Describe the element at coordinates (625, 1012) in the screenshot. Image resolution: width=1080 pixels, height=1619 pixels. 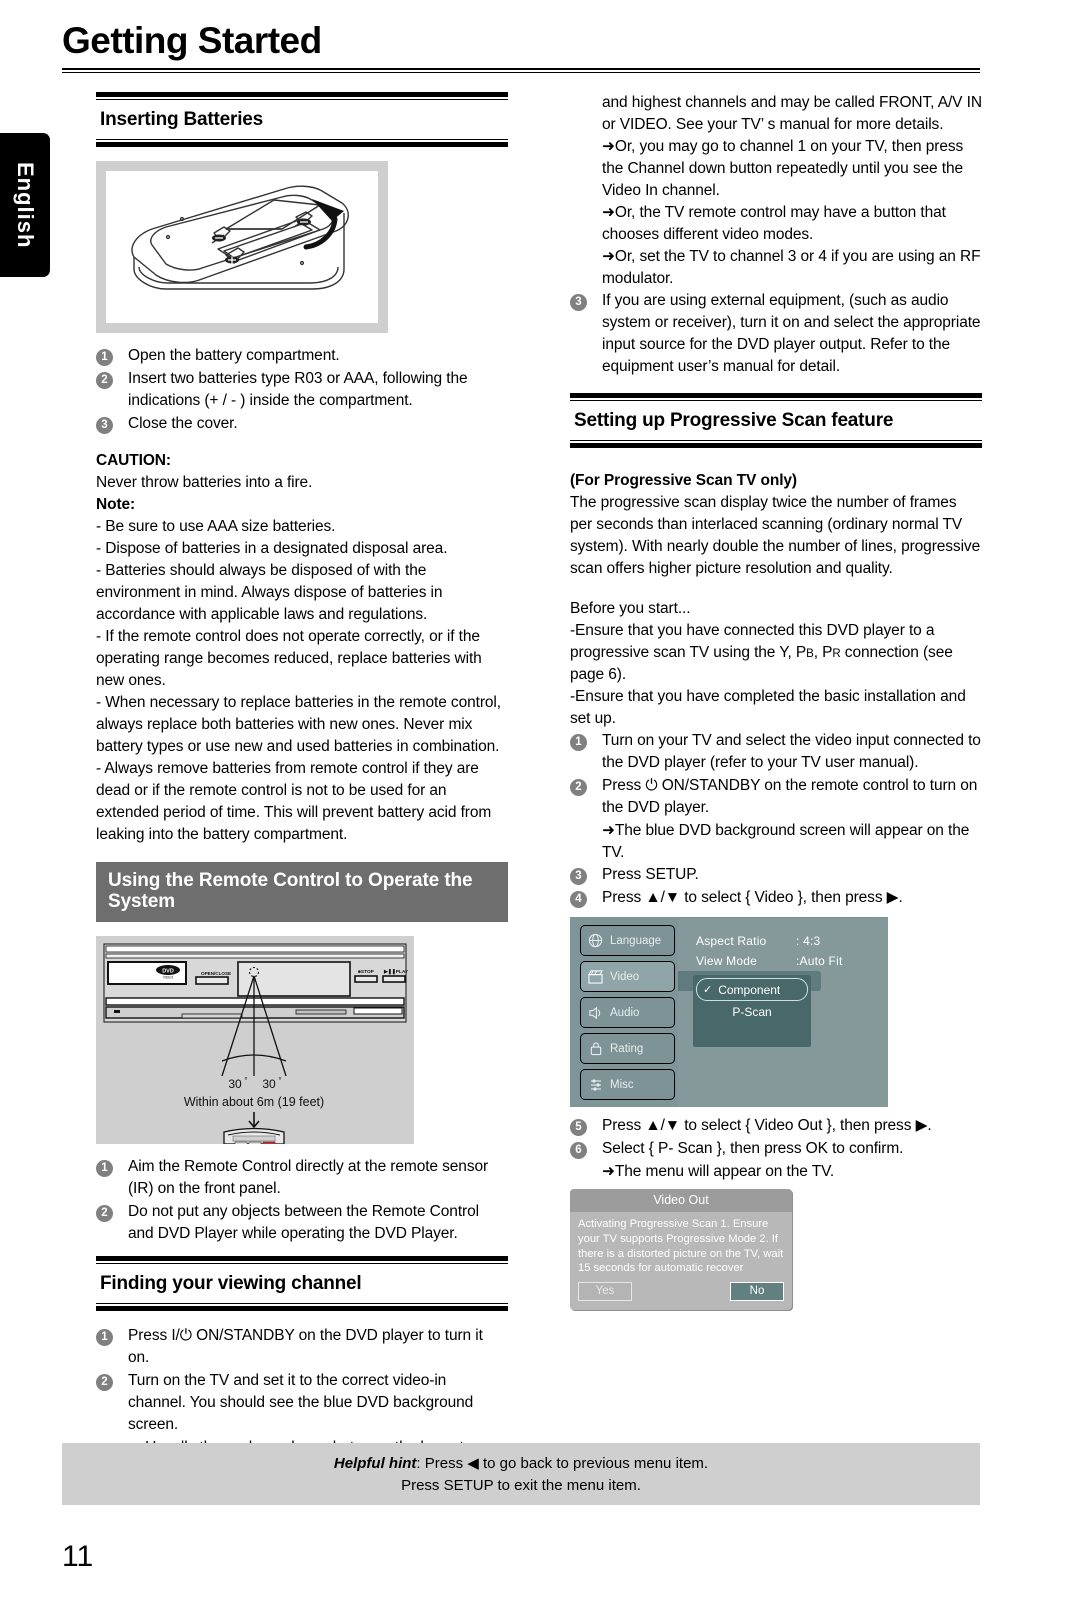
I see `osd-tab-label: Audio` at that location.